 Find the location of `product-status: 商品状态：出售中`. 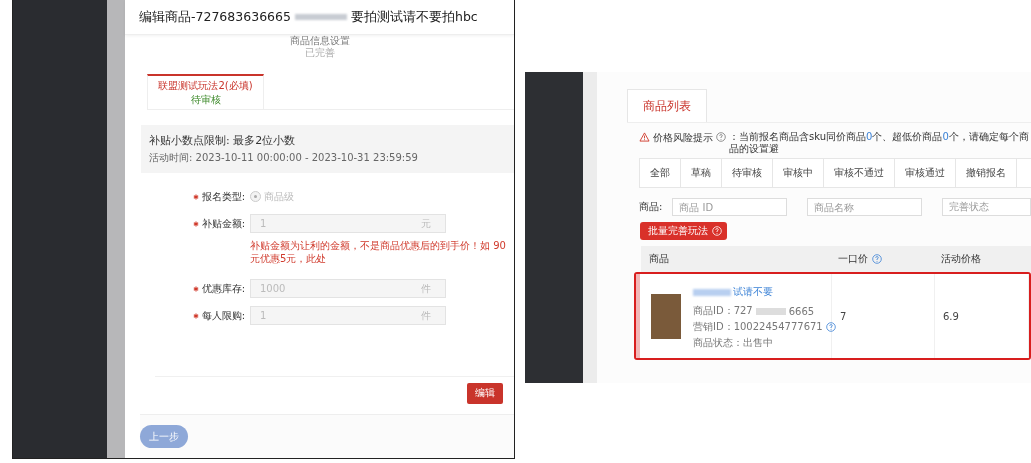

product-status: 商品状态：出售中 is located at coordinates (733, 343).